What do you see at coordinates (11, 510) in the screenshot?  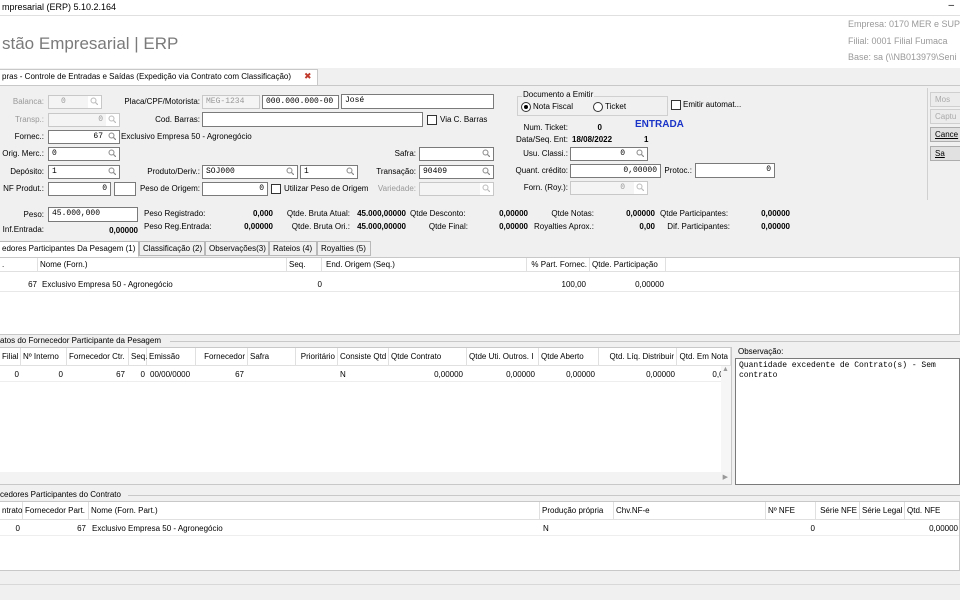 I see `col-header: ntrato` at bounding box center [11, 510].